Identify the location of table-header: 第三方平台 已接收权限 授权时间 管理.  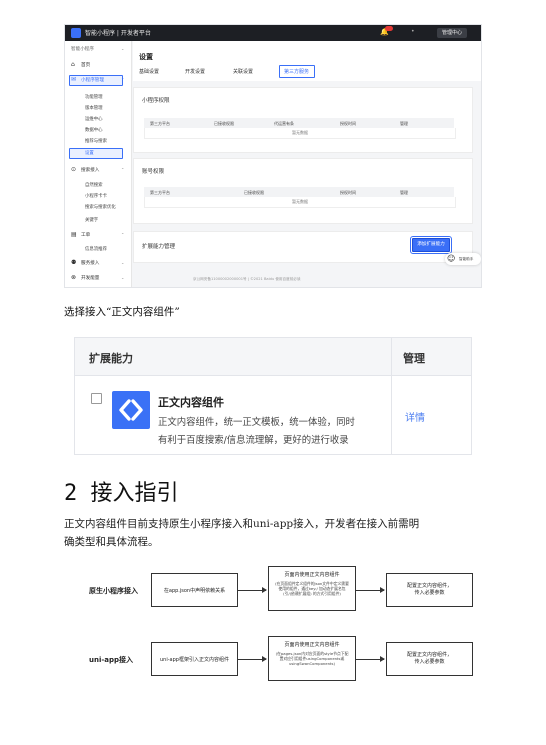
(299, 192).